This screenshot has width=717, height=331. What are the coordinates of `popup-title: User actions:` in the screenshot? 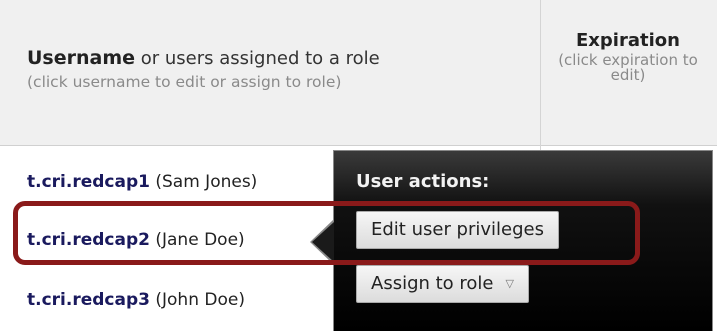 It's located at (423, 181).